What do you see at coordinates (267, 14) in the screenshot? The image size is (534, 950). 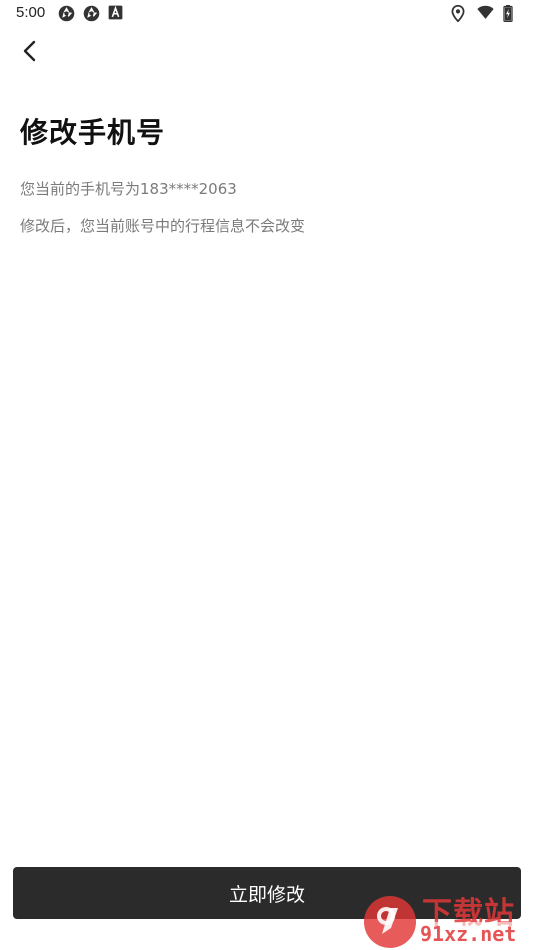 I see `status-bar: 5:00` at bounding box center [267, 14].